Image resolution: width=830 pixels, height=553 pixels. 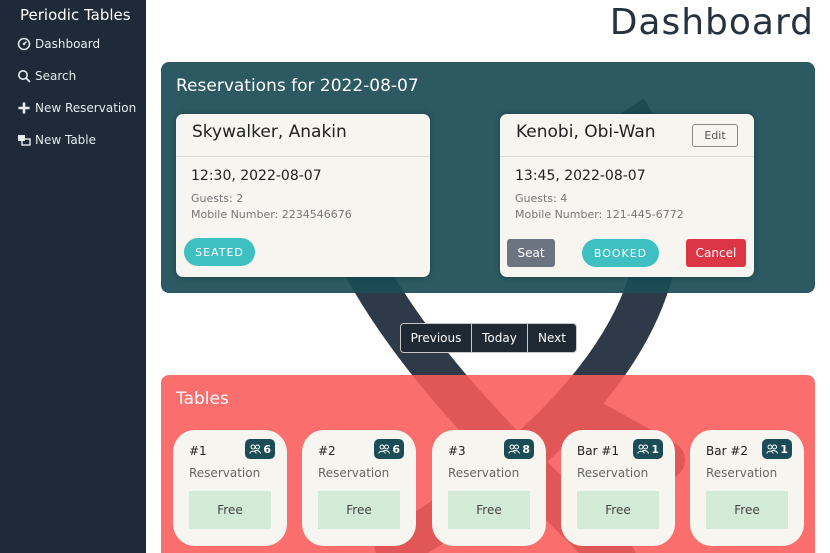 What do you see at coordinates (24, 44) in the screenshot?
I see `dashboard-icon` at bounding box center [24, 44].